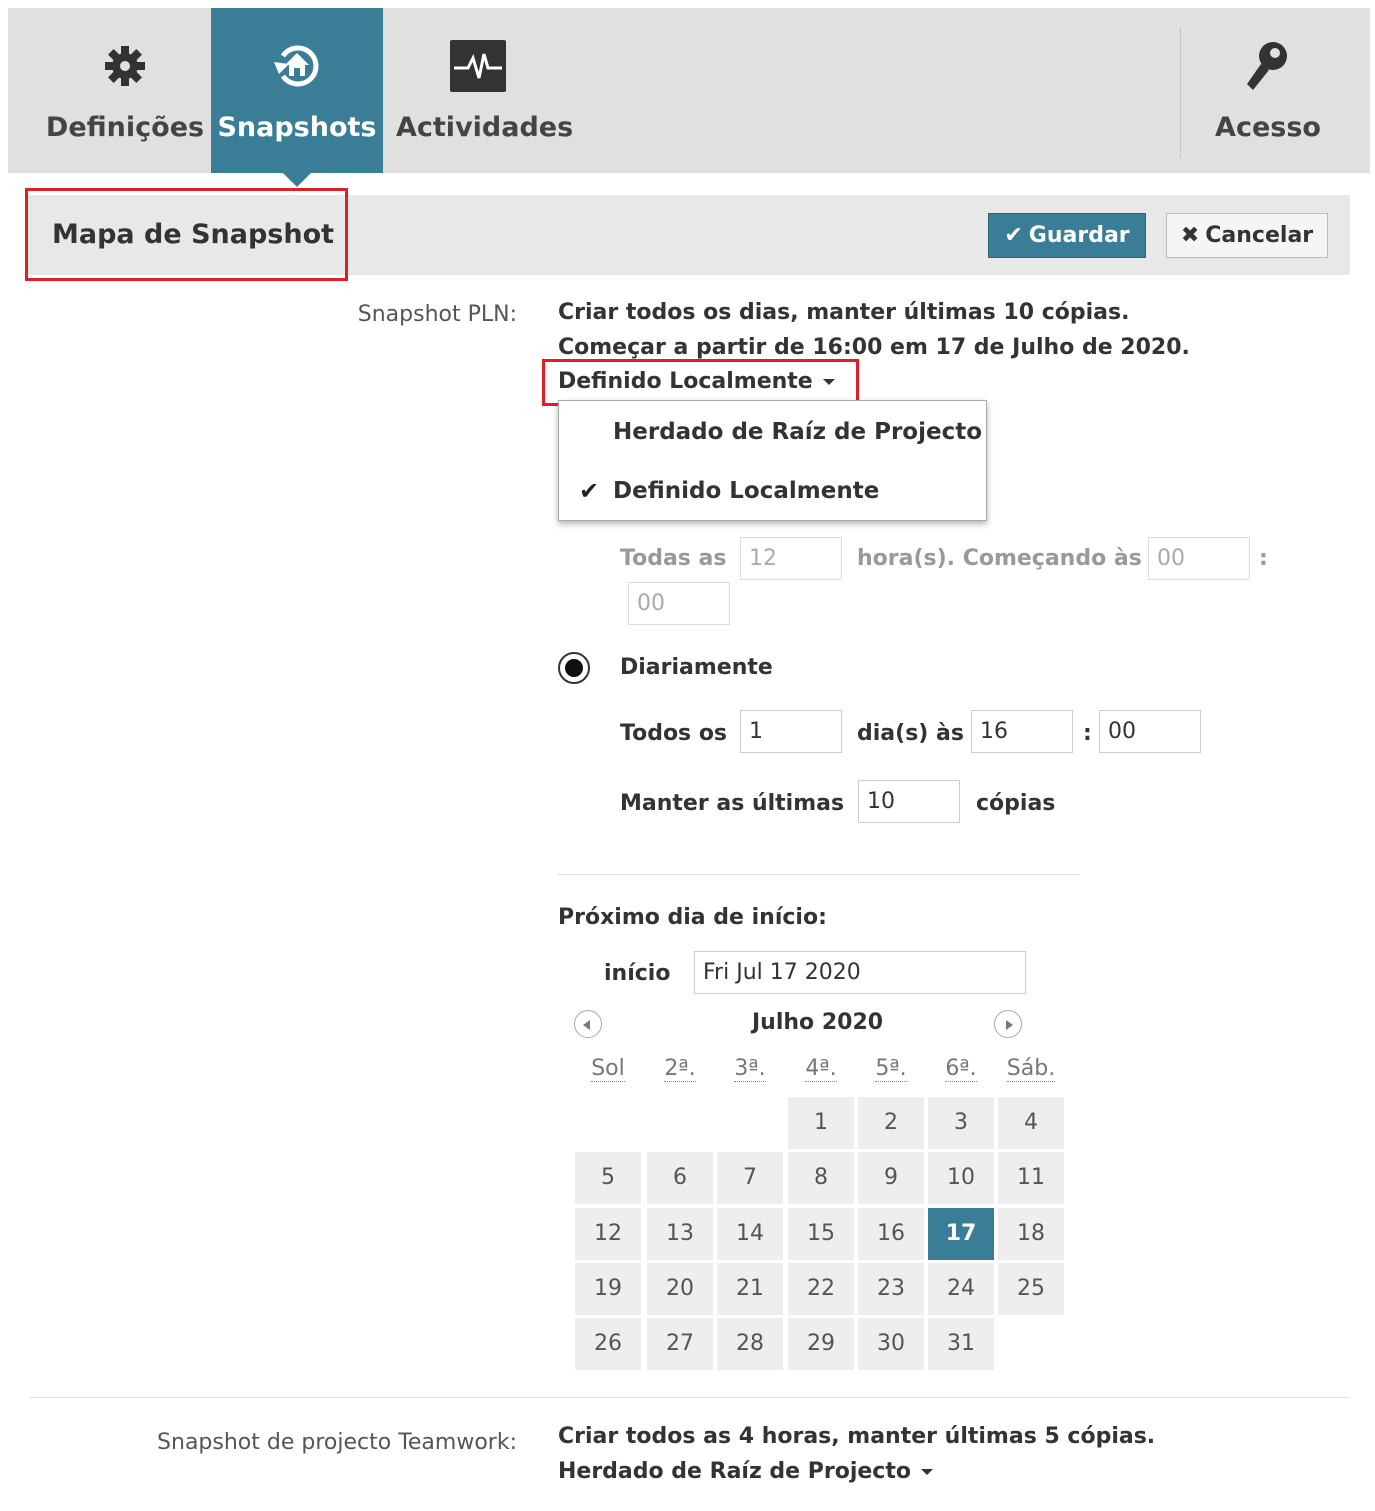 The height and width of the screenshot is (1511, 1375). What do you see at coordinates (1013, 235) in the screenshot?
I see `check-icon: ✔` at bounding box center [1013, 235].